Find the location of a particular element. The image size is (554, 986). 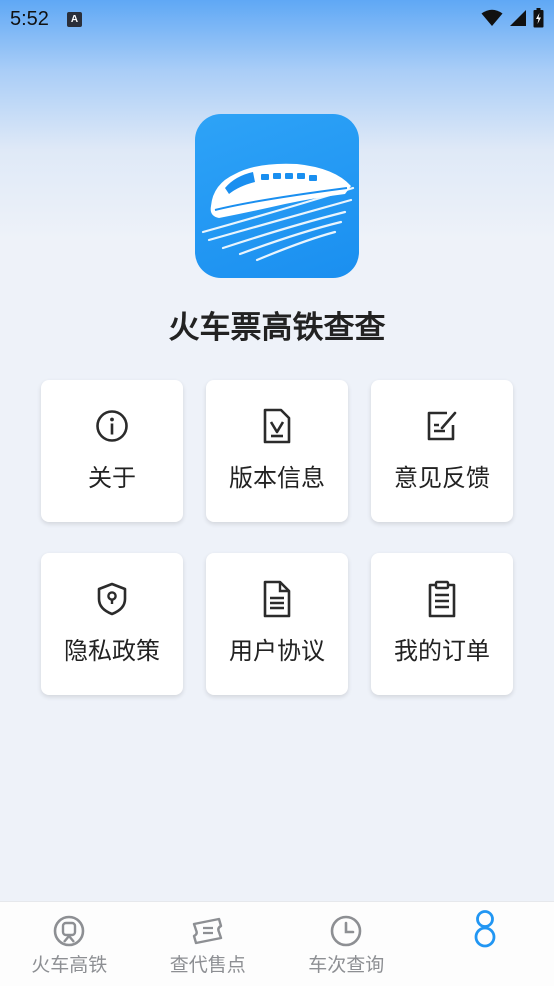

bottom-tab-bar: 火车高铁 查代售点 车次查询 is located at coordinates (277, 943).